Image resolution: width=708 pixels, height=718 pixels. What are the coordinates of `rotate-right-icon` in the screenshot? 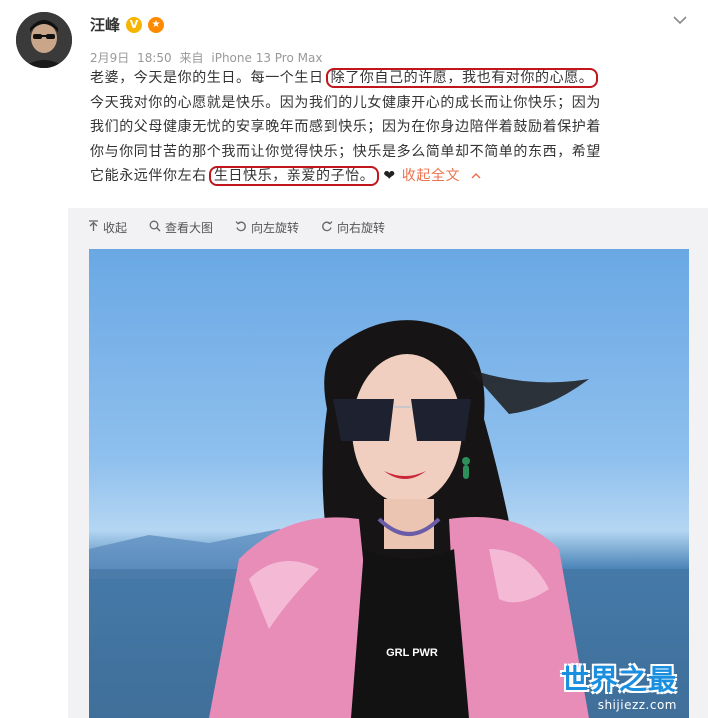 It's located at (327, 227).